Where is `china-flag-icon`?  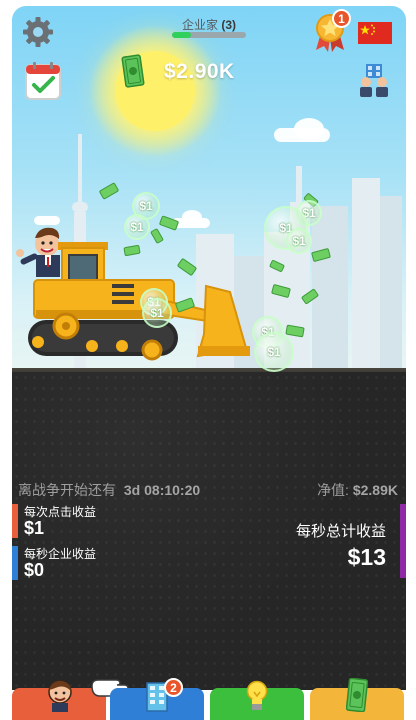
china-flag-icon is located at coordinates (375, 33).